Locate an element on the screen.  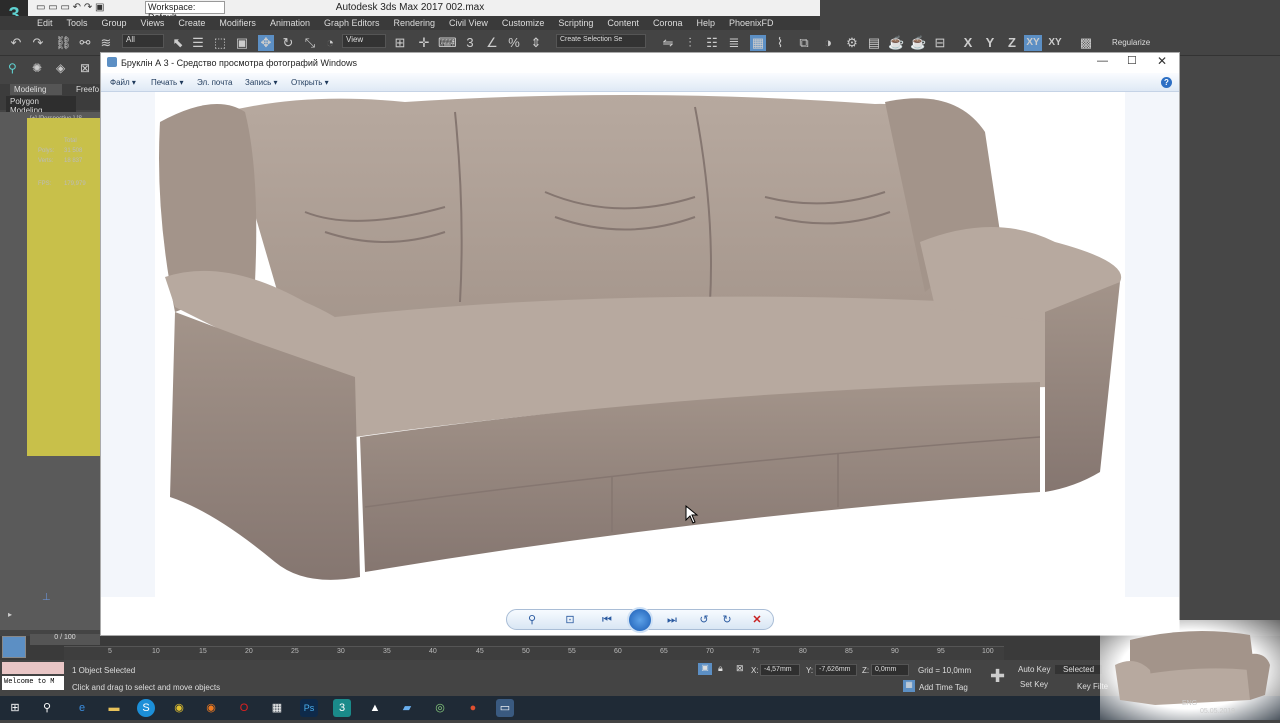
actual-size-icon: ⊡ is located at coordinates (570, 620).